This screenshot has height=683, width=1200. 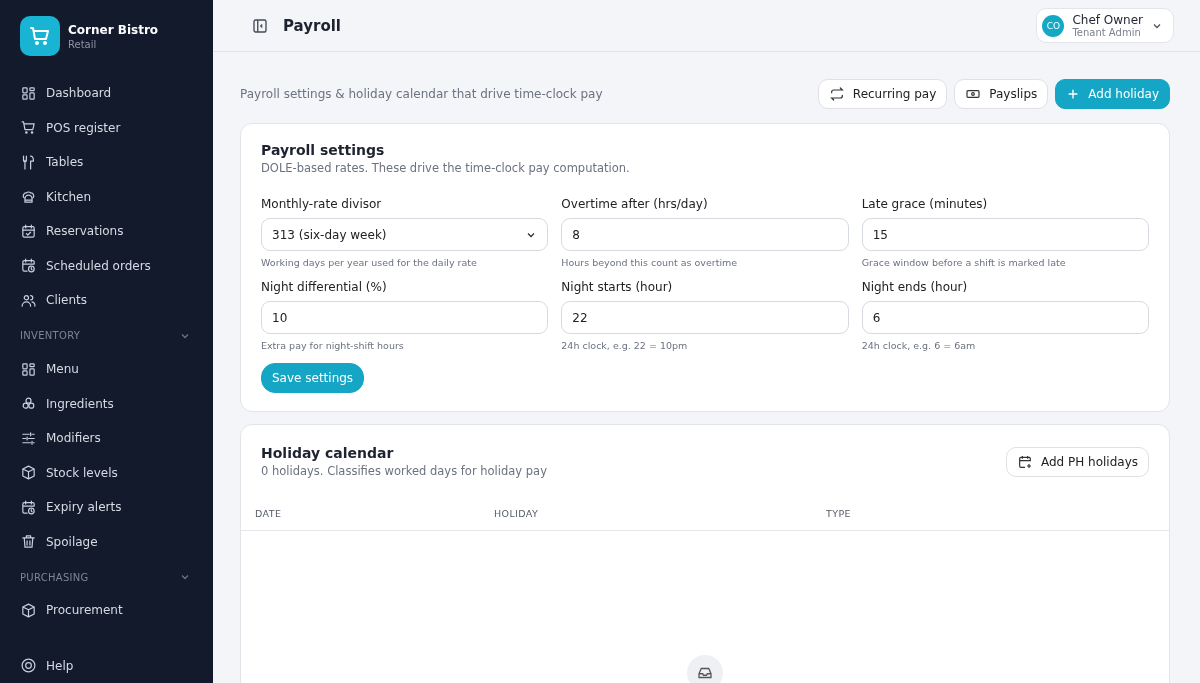 I want to click on sidebar-item: Procurement, so click(x=106, y=610).